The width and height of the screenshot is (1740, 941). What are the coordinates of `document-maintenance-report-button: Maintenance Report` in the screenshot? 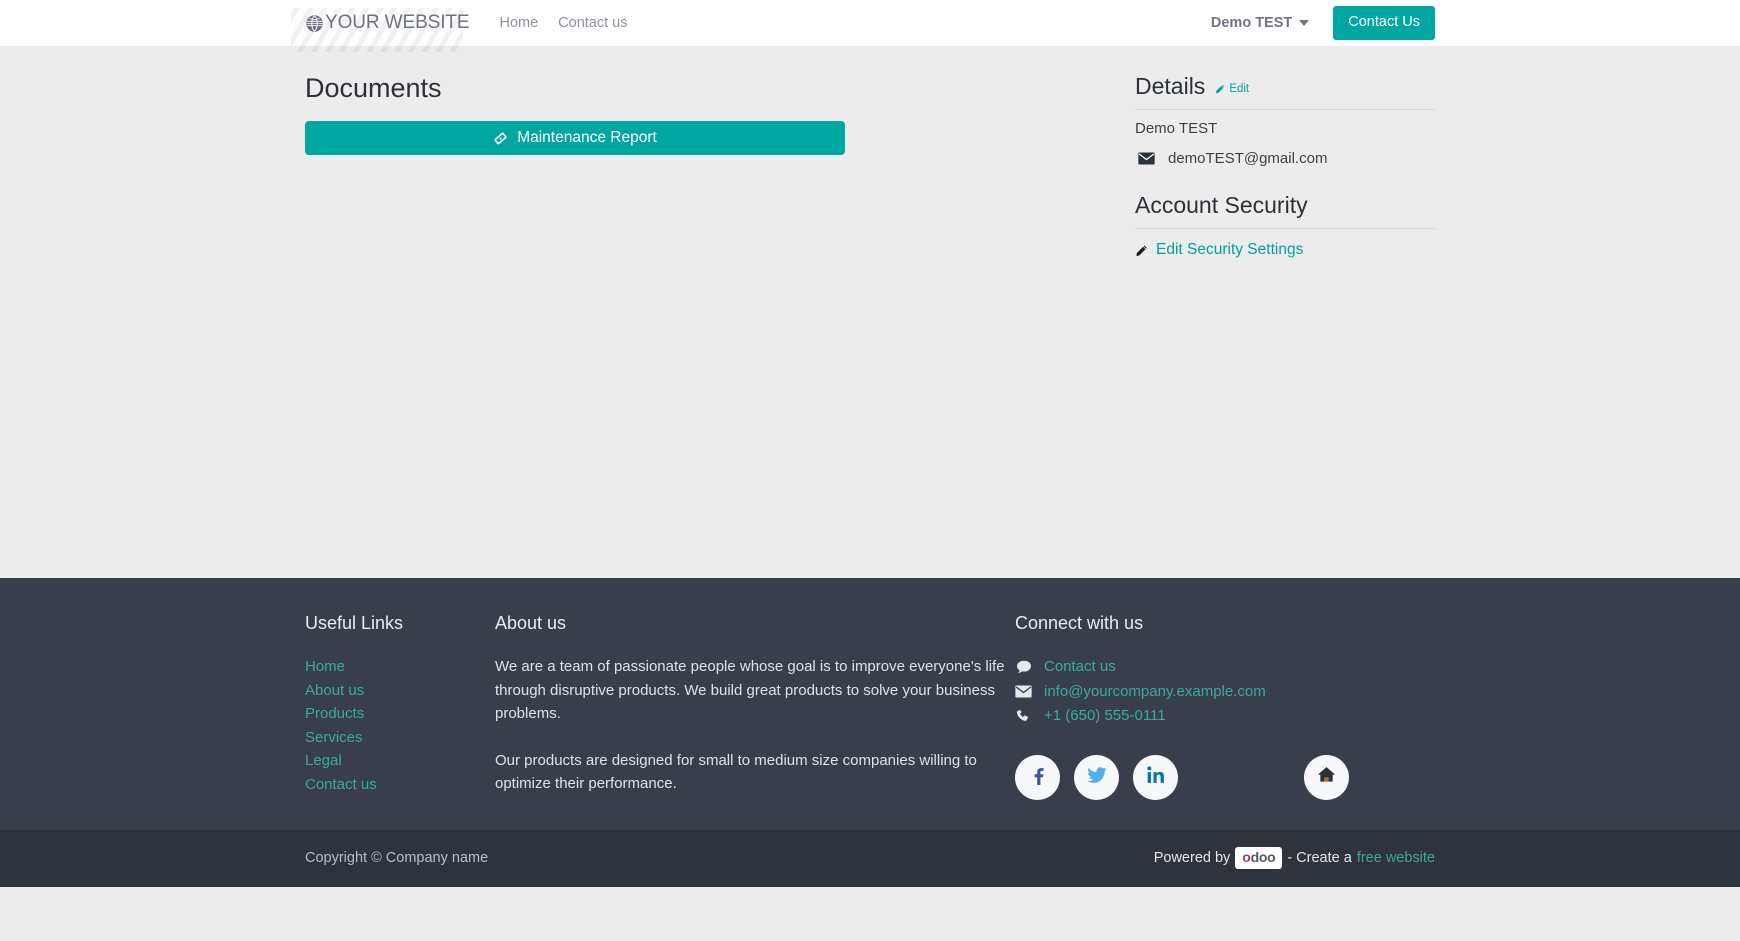 It's located at (575, 138).